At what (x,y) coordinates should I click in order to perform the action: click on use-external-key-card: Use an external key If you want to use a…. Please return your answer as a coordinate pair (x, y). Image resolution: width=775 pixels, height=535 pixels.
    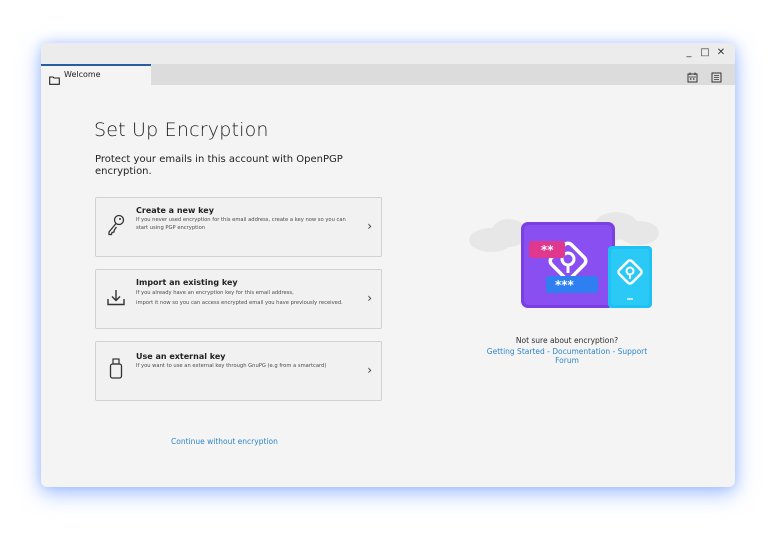
    Looking at the image, I should click on (238, 371).